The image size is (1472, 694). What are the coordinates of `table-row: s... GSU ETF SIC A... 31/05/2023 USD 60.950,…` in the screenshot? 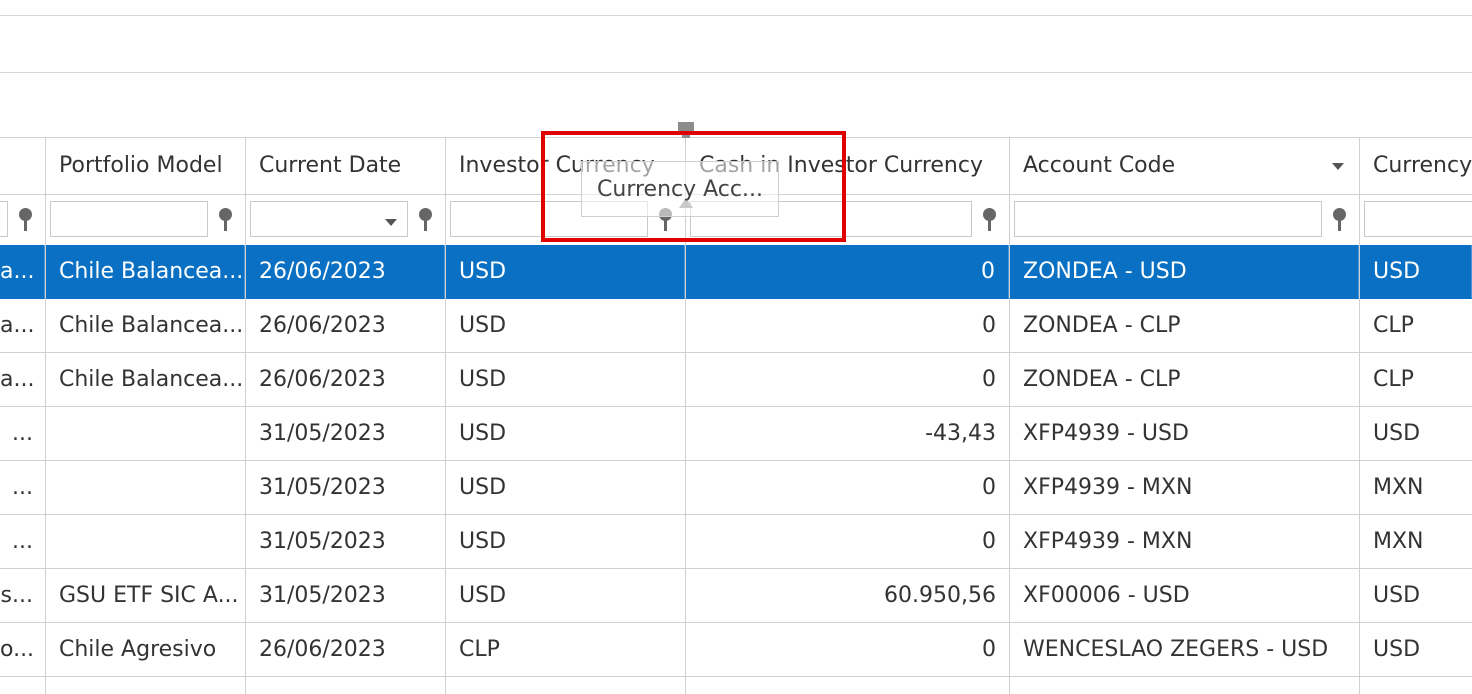 It's located at (736, 596).